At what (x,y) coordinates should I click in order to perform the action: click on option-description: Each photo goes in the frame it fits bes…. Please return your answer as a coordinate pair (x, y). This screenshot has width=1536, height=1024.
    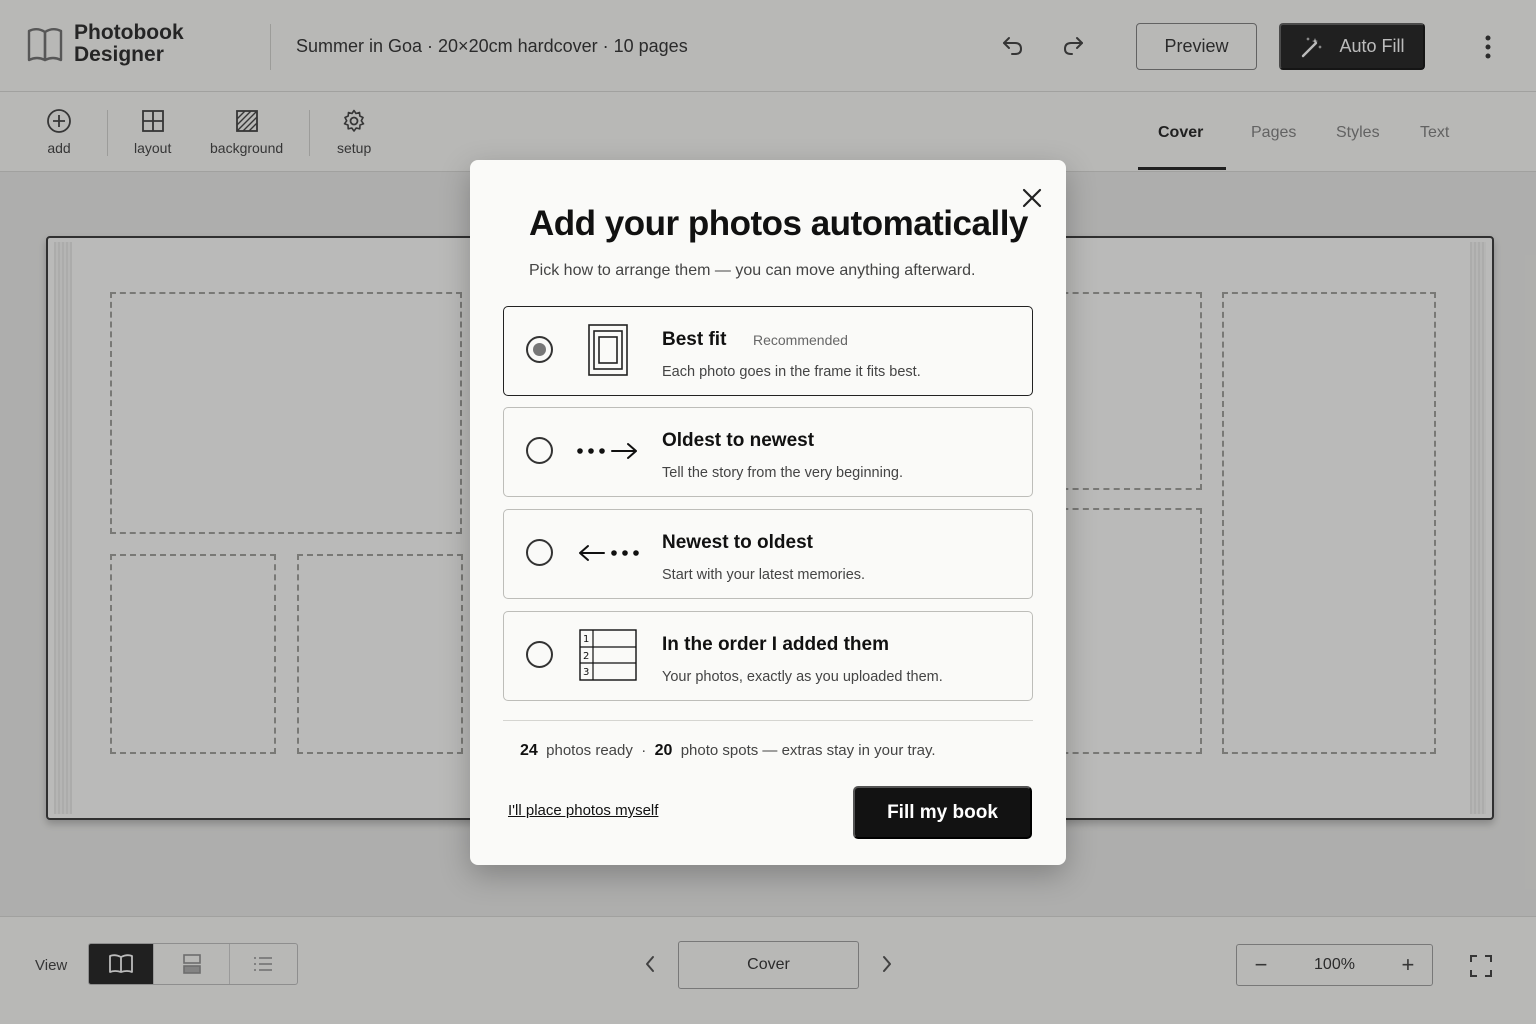
    Looking at the image, I should click on (791, 372).